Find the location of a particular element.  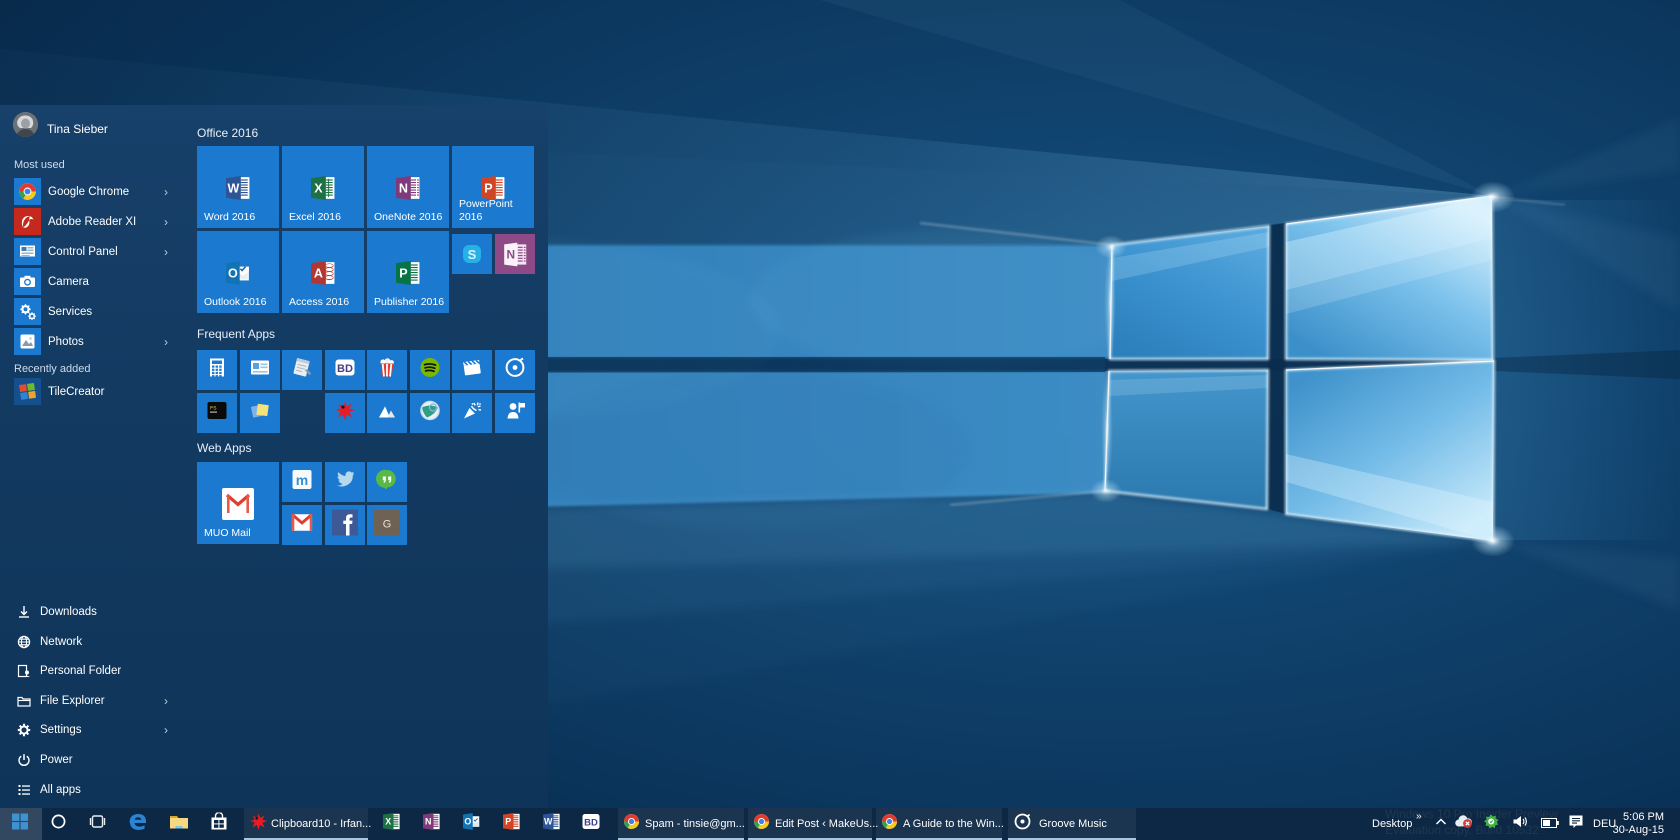

svg-text: S is located at coordinates (472, 254).